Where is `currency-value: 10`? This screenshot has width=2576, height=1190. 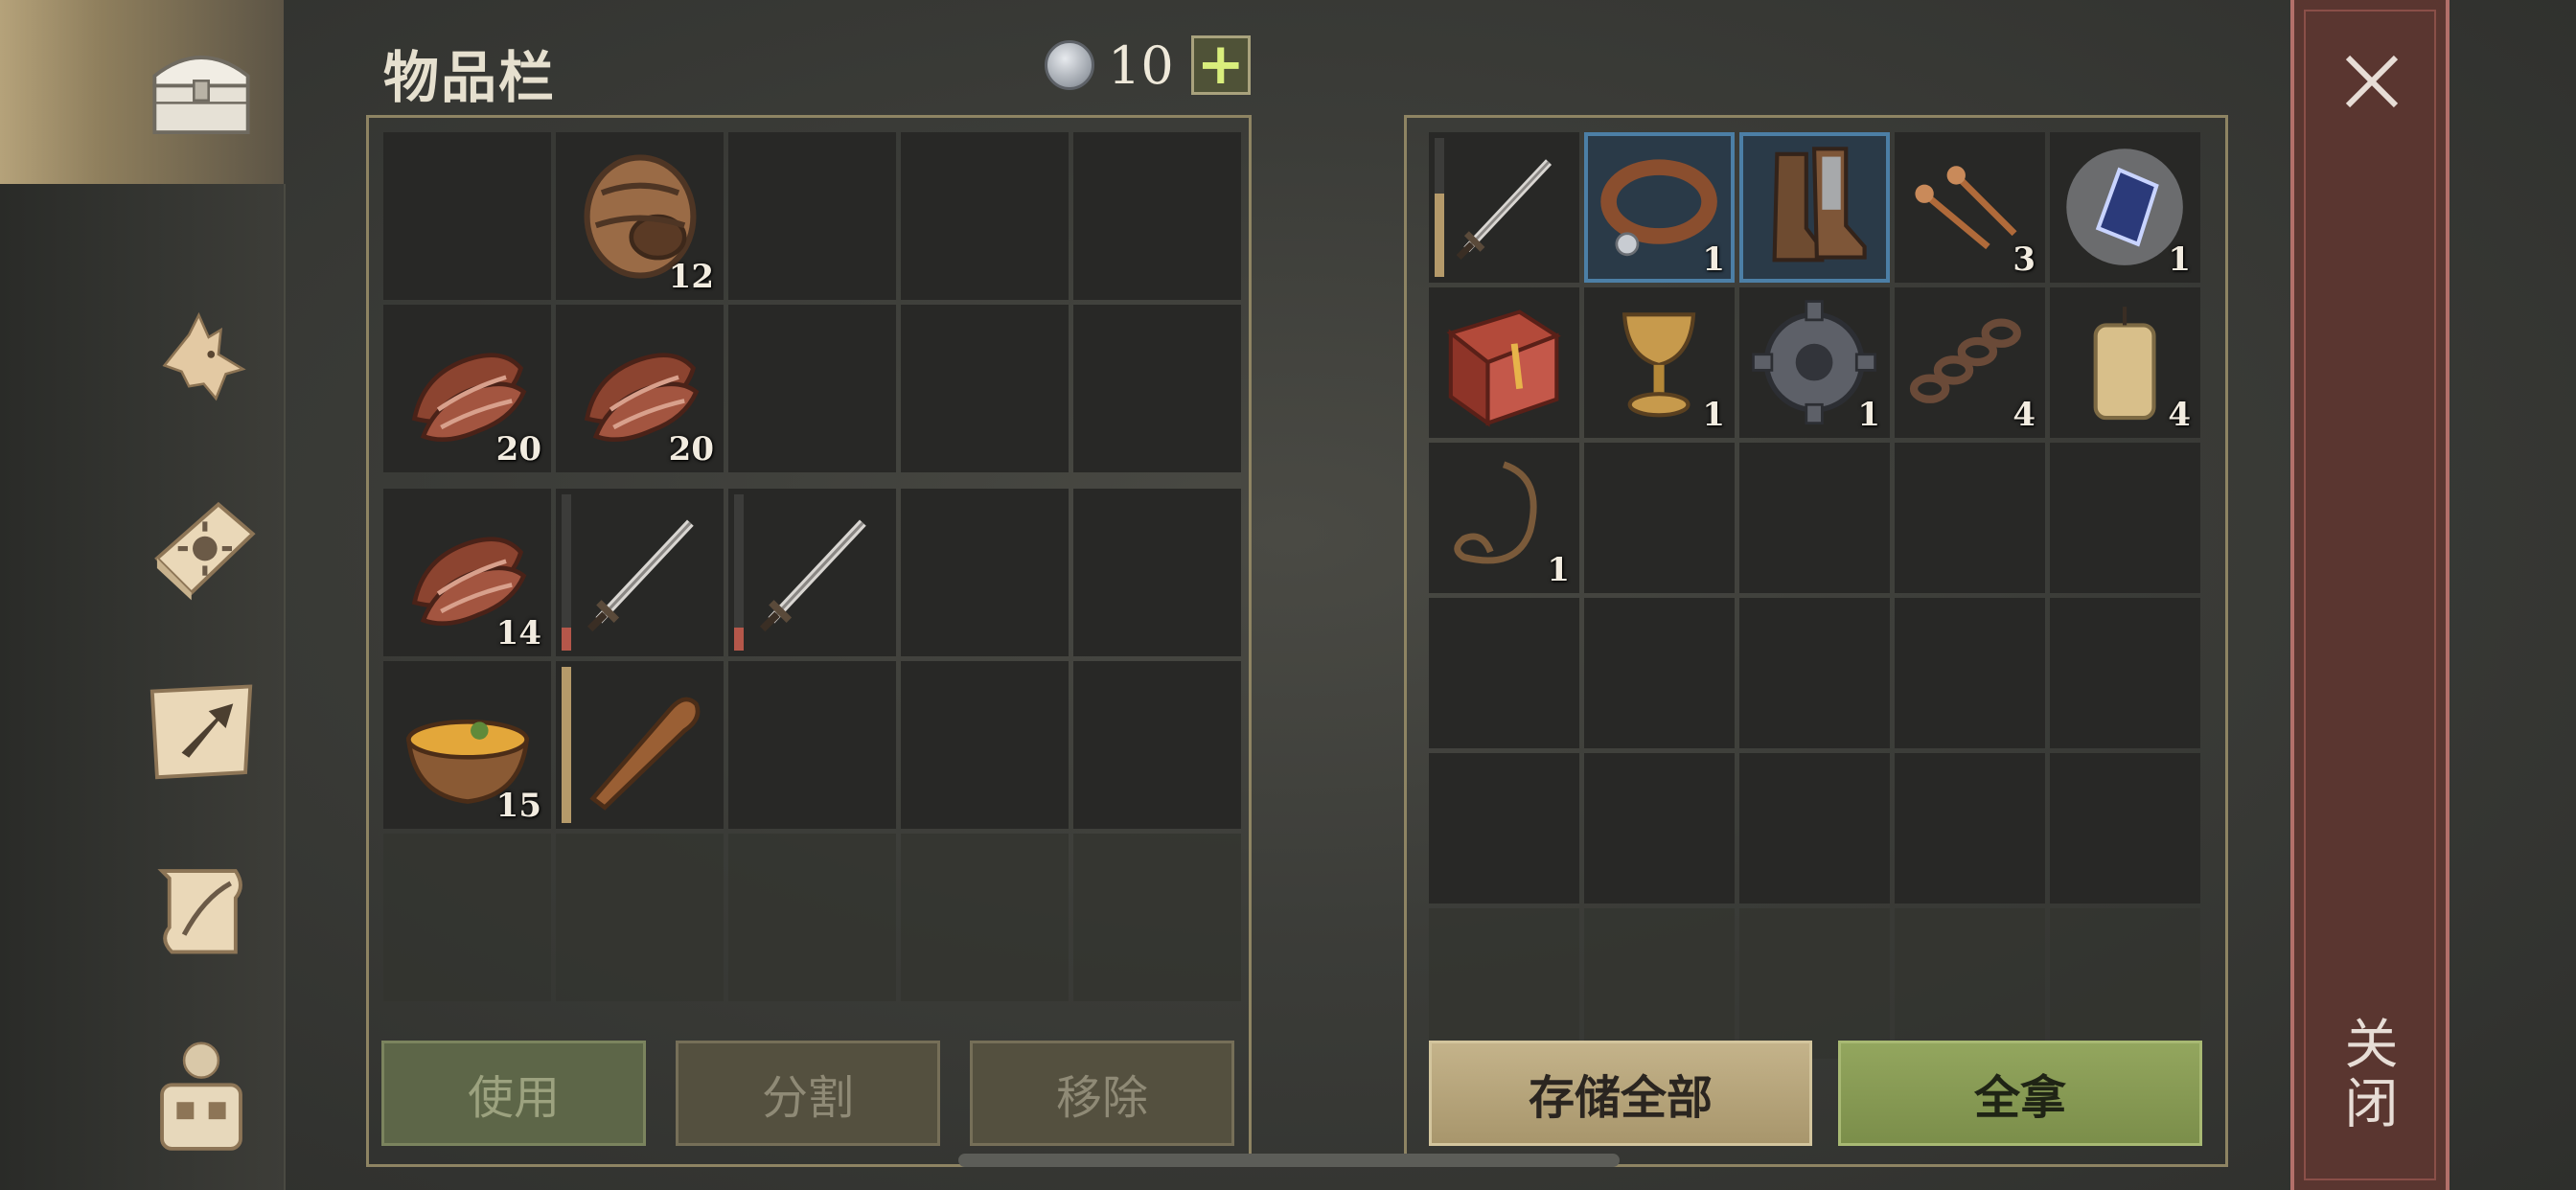
currency-value: 10 is located at coordinates (1141, 65).